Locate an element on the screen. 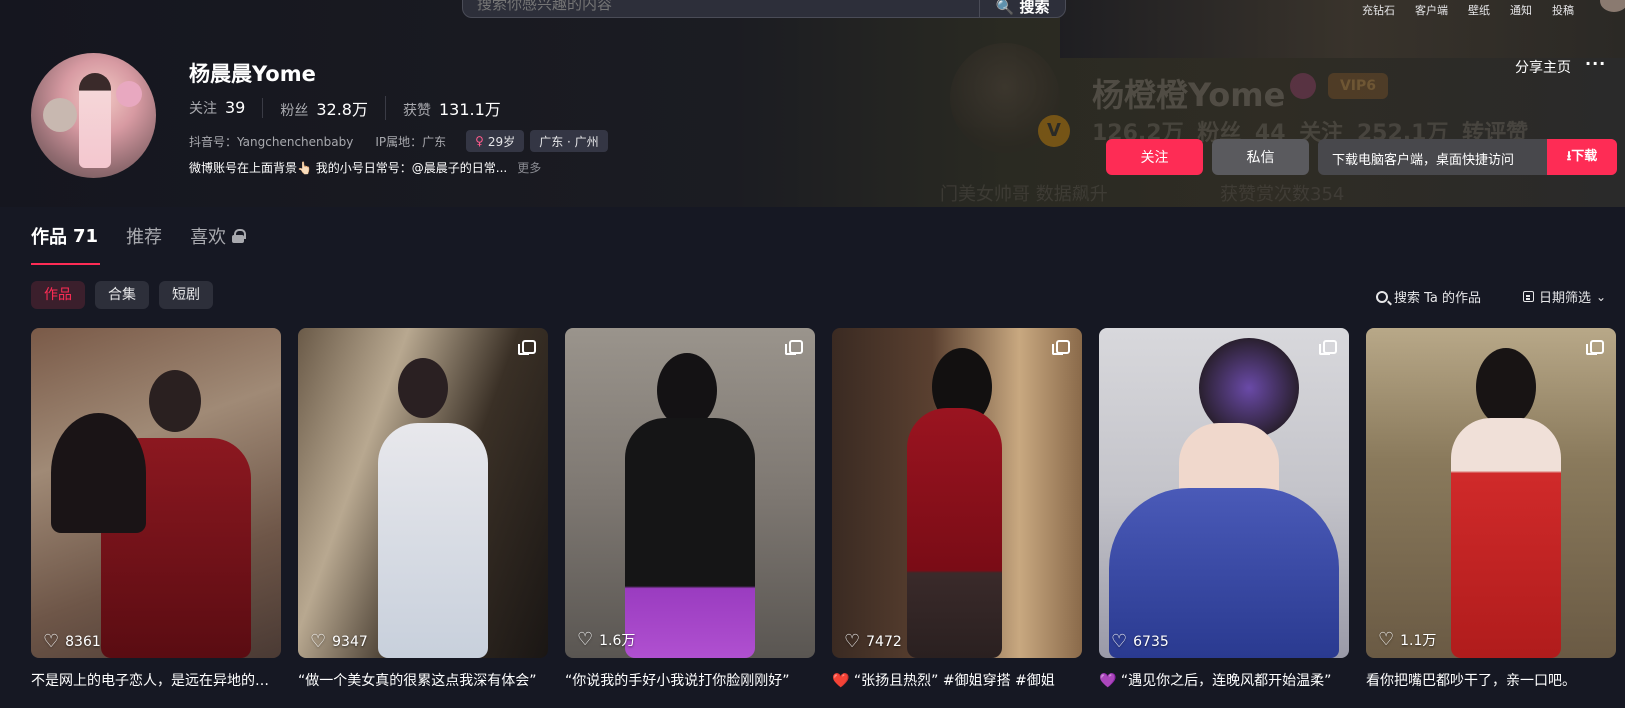 The height and width of the screenshot is (708, 1625). nav-link-wallpaper: 壁纸 is located at coordinates (1479, 10).